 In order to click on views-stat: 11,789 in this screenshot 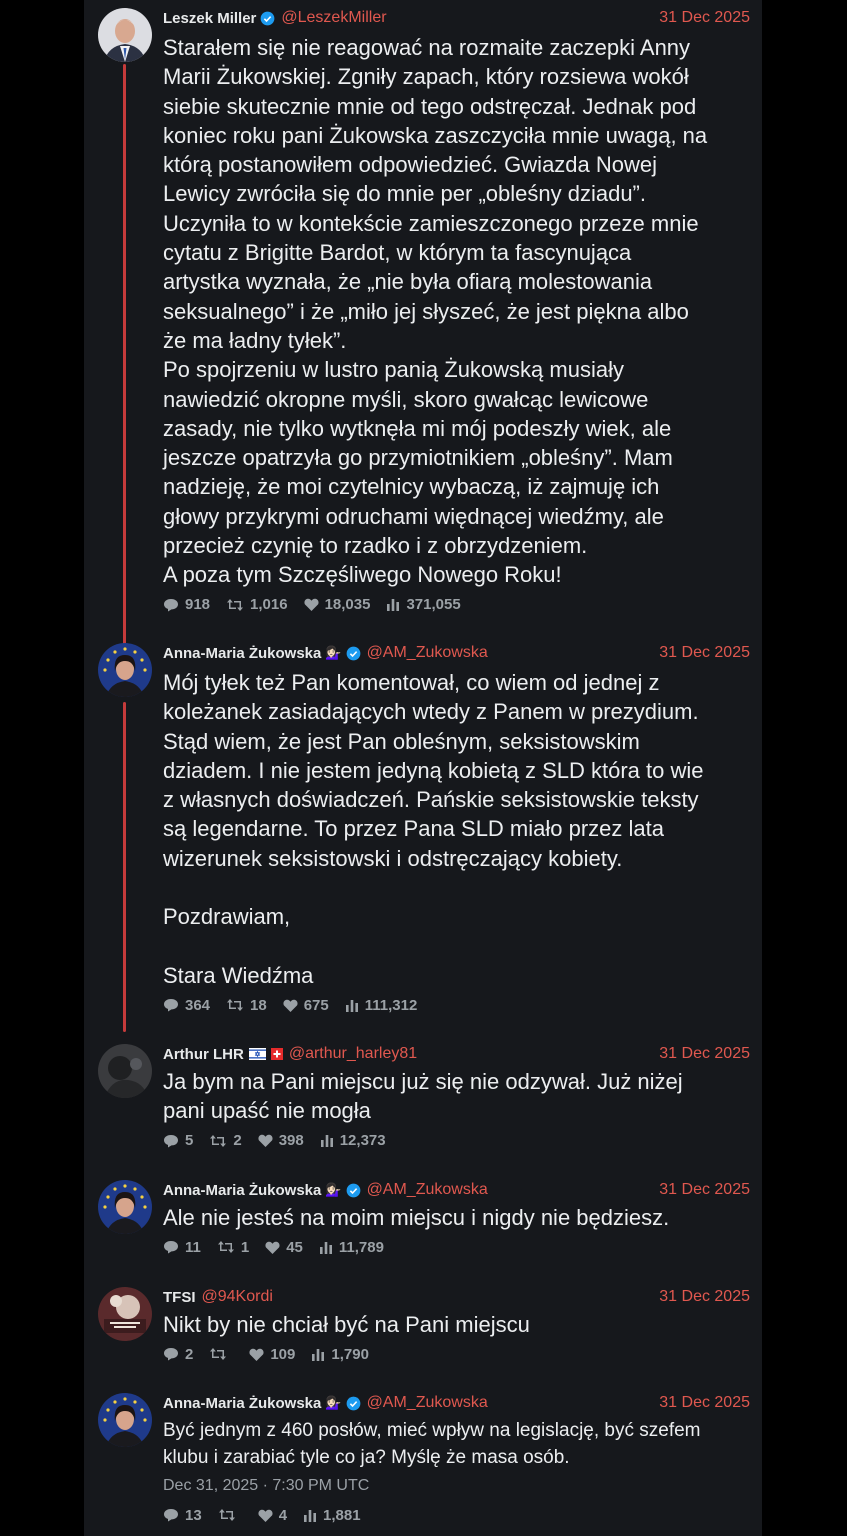, I will do `click(351, 1247)`.